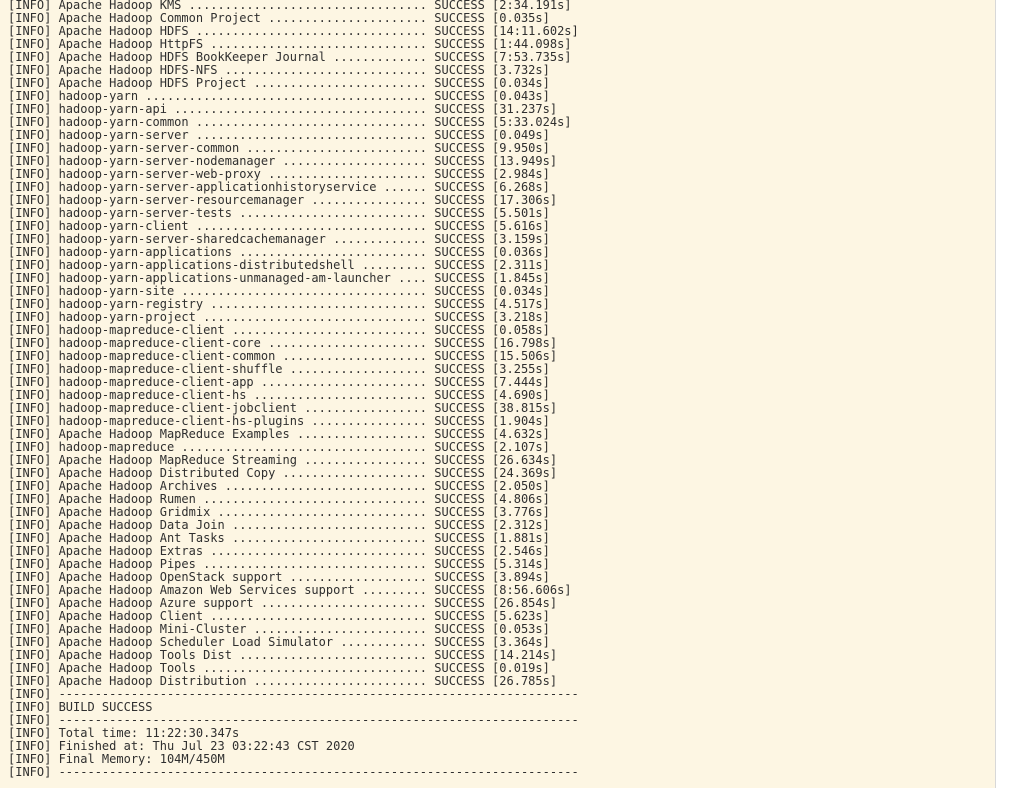 The height and width of the screenshot is (788, 1012). I want to click on vertical-scrollbar, so click(999, 394).